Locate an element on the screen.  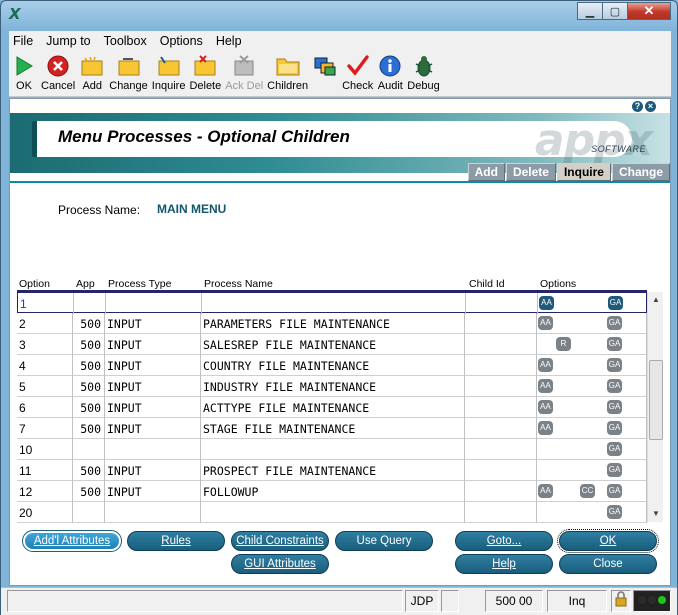
cell-name: ACTTYPE FILE MAINTENANCE is located at coordinates (333, 407).